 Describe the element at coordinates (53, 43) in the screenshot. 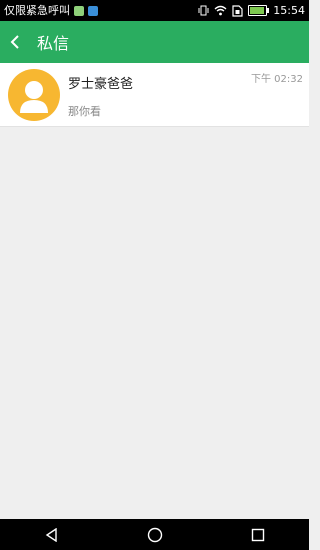

I see `page-title: 私信` at that location.